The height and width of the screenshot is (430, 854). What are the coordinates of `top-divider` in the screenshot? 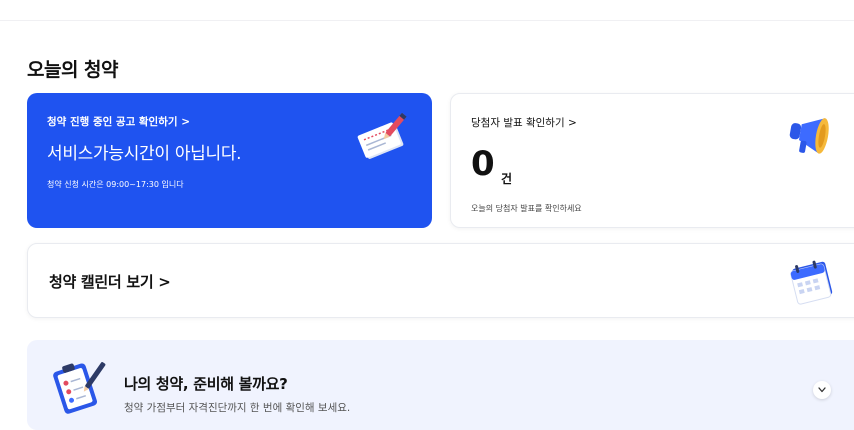 It's located at (427, 20).